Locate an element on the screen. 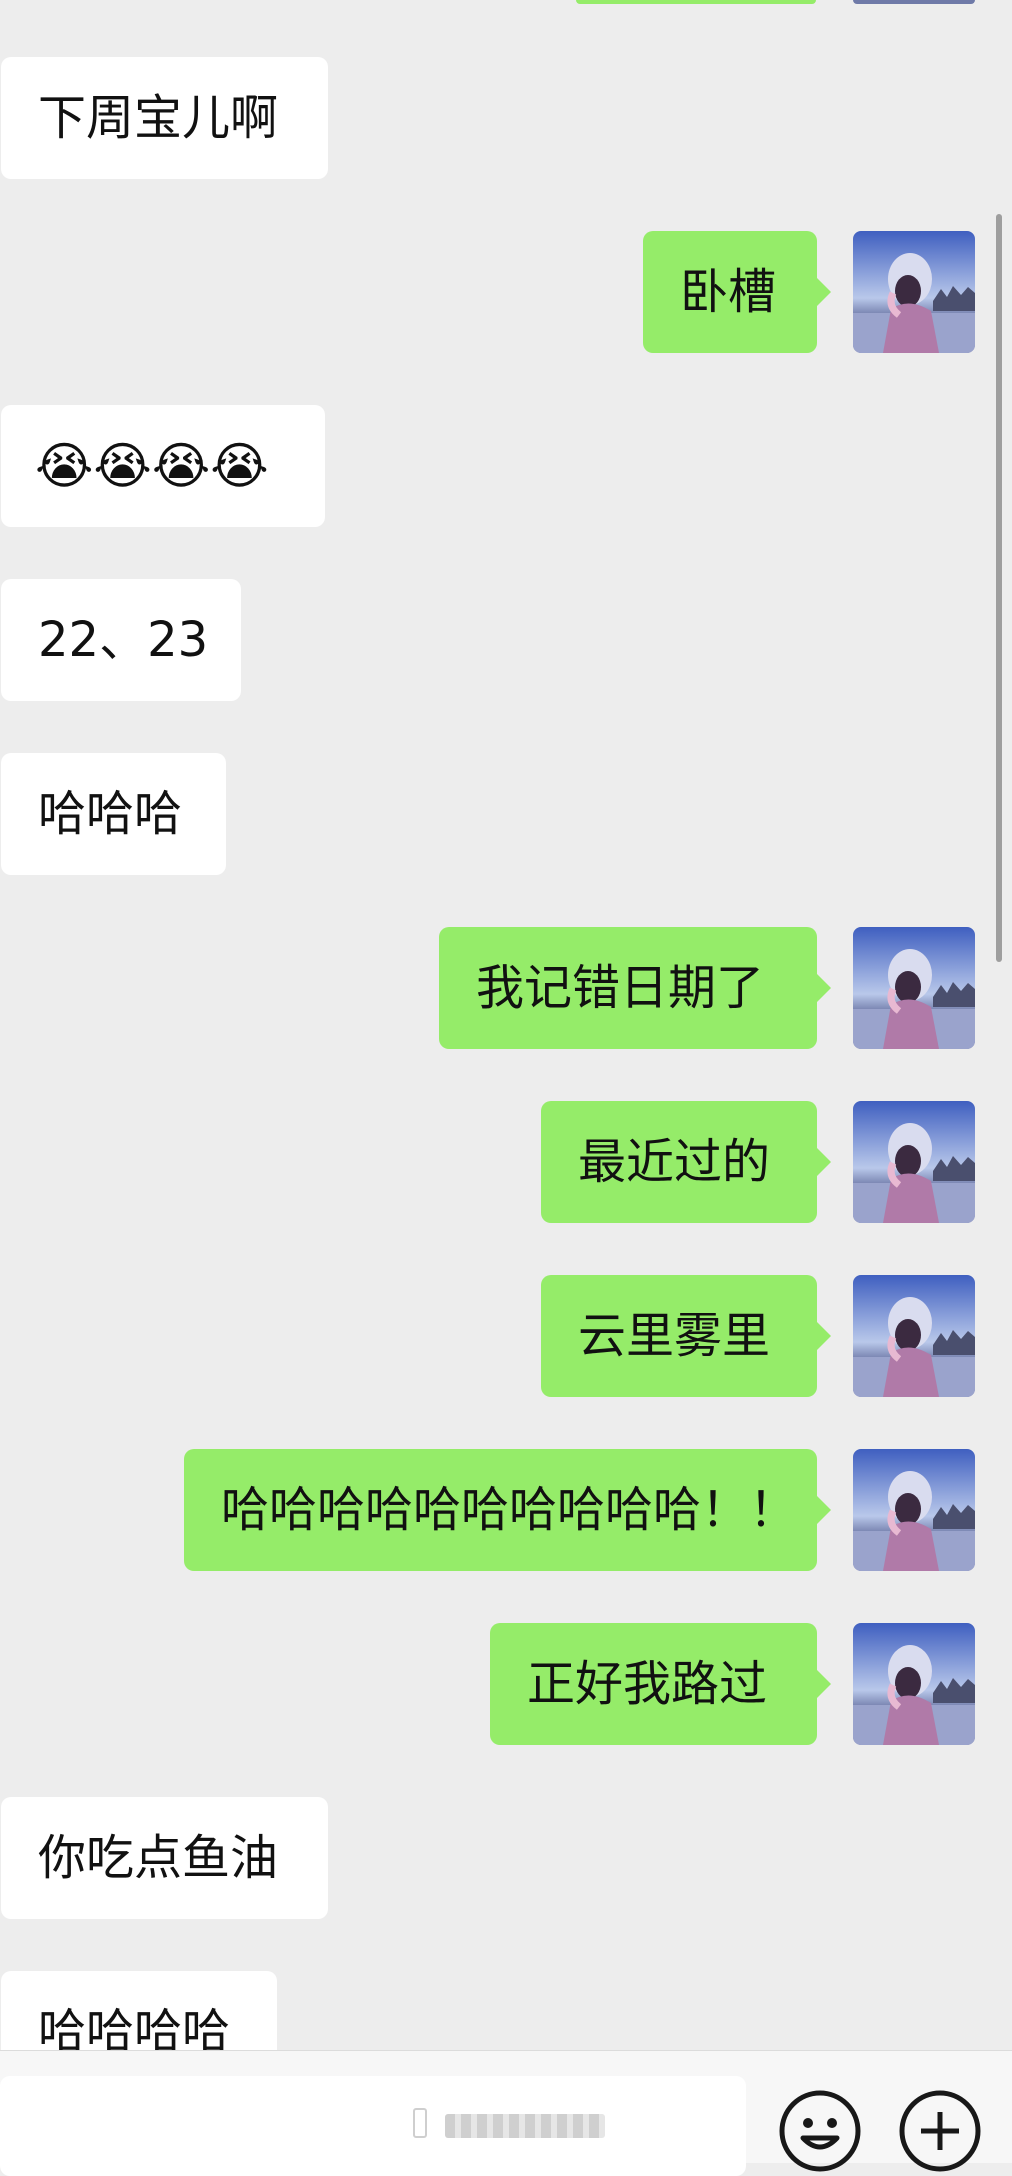  smiley-icon is located at coordinates (820, 2133).